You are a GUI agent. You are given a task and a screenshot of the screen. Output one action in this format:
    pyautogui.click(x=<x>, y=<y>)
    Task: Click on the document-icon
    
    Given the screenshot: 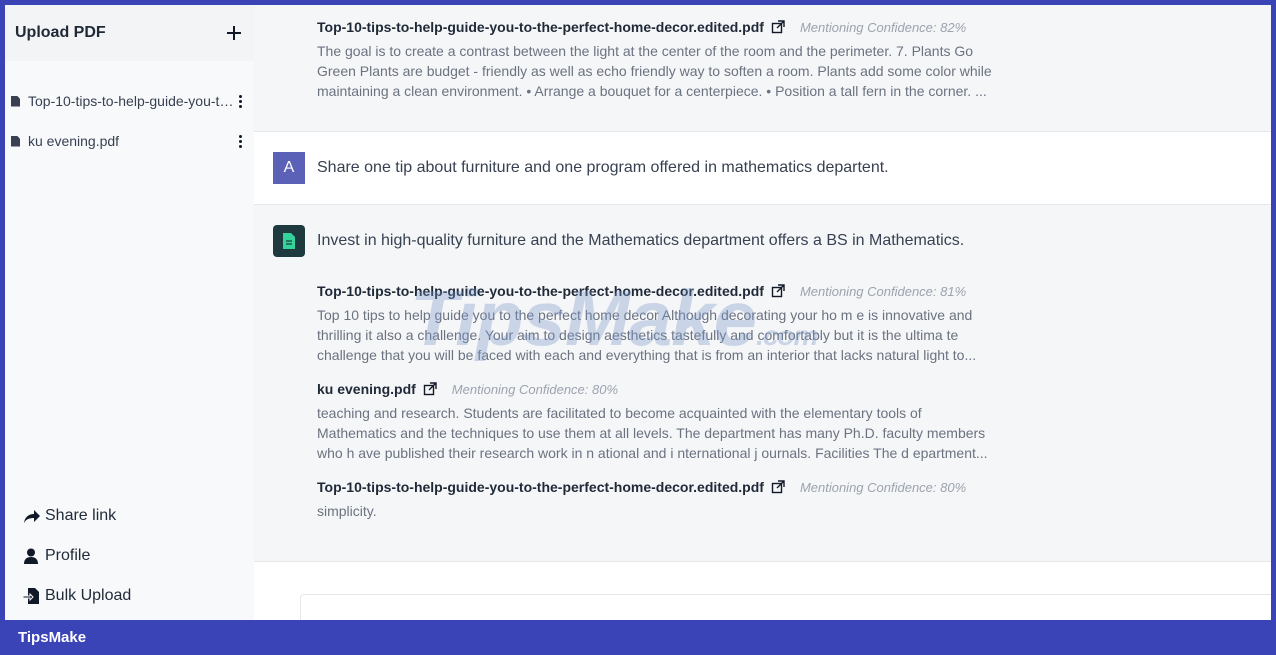 What is the action you would take?
    pyautogui.click(x=289, y=241)
    